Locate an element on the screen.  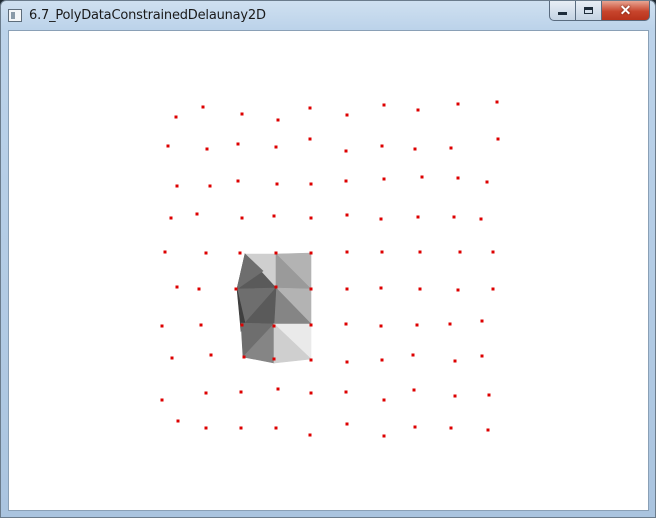
maximize-icon is located at coordinates (588, 10).